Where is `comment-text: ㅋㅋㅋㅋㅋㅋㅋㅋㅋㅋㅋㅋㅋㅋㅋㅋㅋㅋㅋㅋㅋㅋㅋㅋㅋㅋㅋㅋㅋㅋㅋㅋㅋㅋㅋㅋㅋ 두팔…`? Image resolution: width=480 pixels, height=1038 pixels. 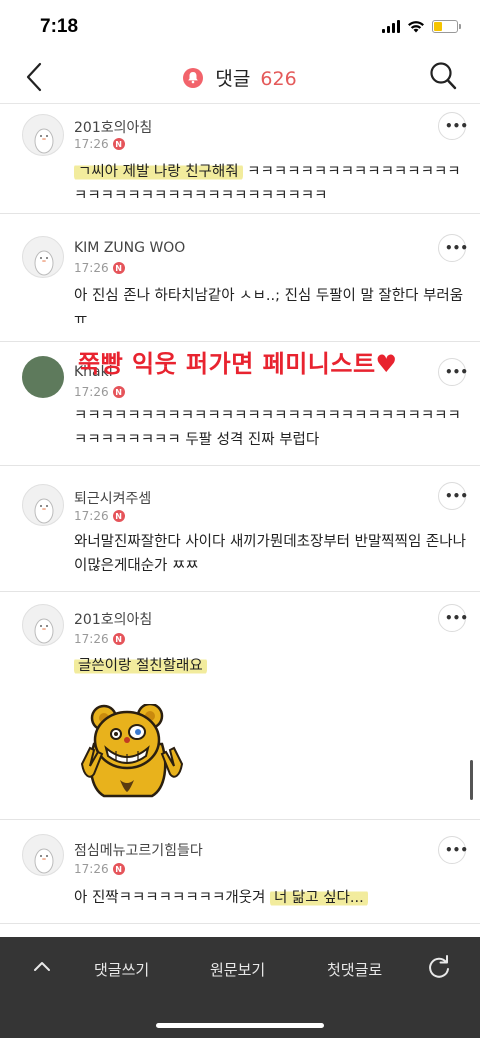
comment-text: ㅋㅋㅋㅋㅋㅋㅋㅋㅋㅋㅋㅋㅋㅋㅋㅋㅋㅋㅋㅋㅋㅋㅋㅋㅋㅋㅋㅋㅋㅋㅋㅋㅋㅋㅋㅋㅋ 두팔… is located at coordinates (267, 428).